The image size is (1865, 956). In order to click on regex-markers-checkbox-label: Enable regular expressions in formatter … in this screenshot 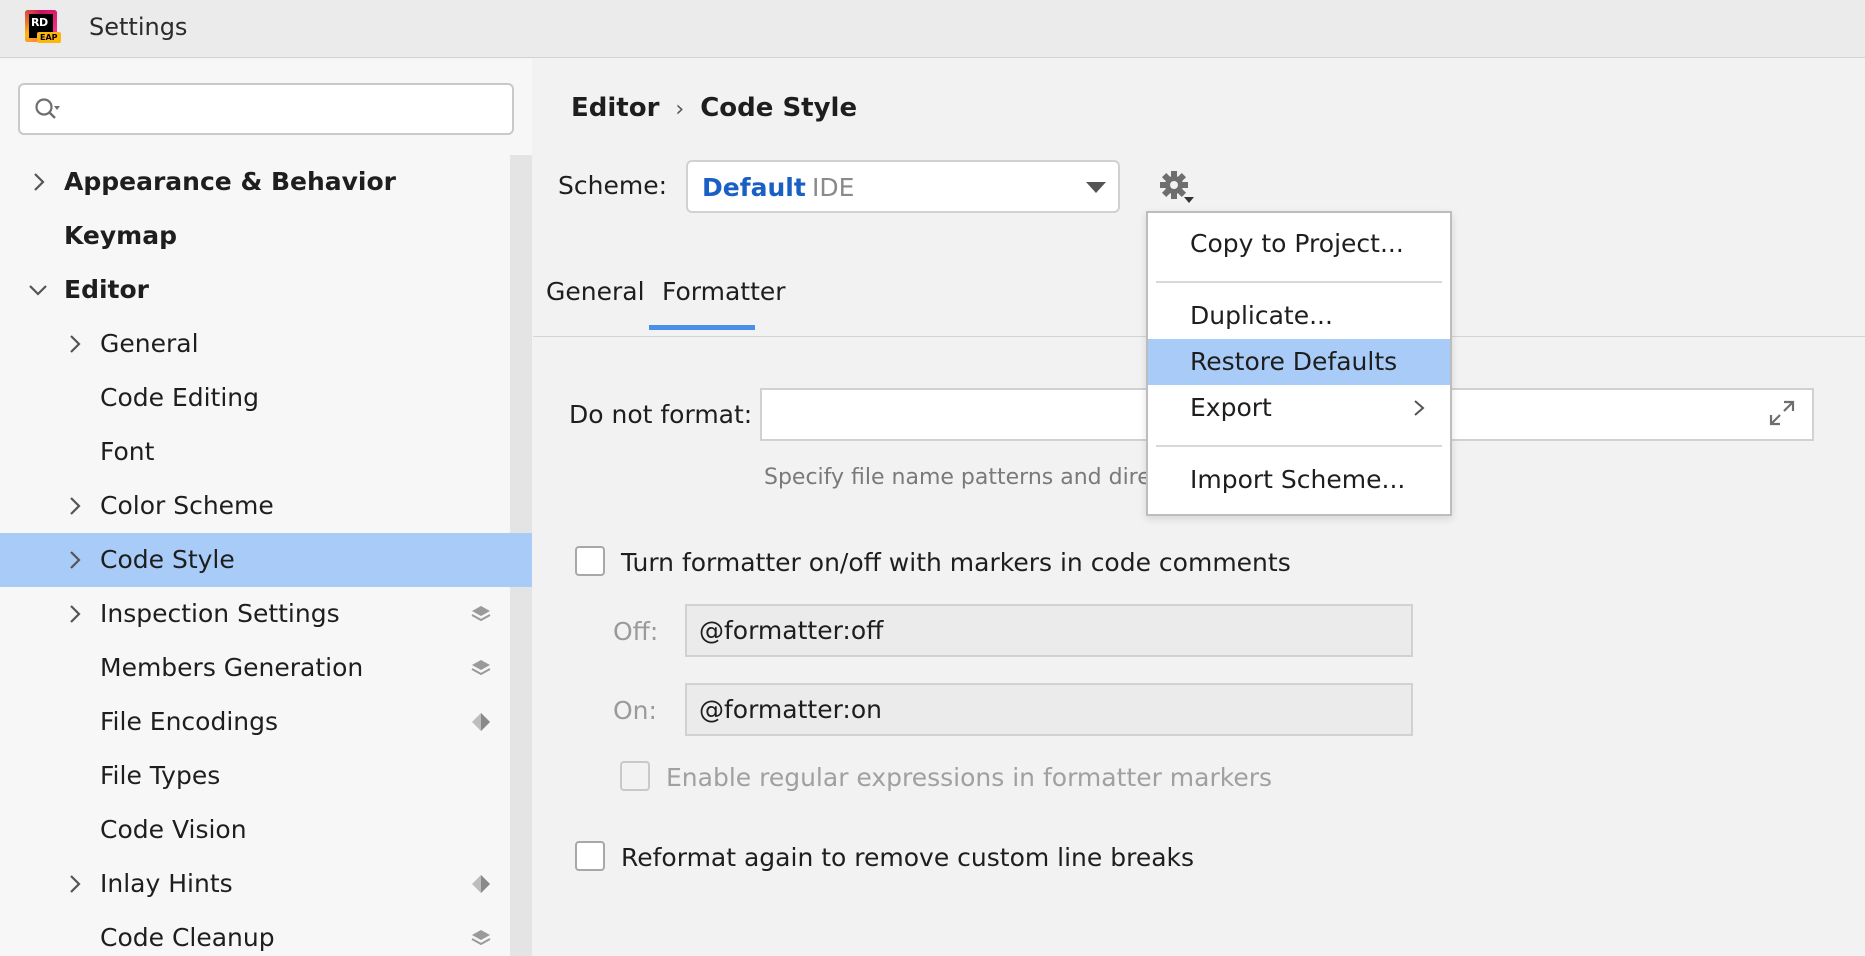, I will do `click(969, 777)`.